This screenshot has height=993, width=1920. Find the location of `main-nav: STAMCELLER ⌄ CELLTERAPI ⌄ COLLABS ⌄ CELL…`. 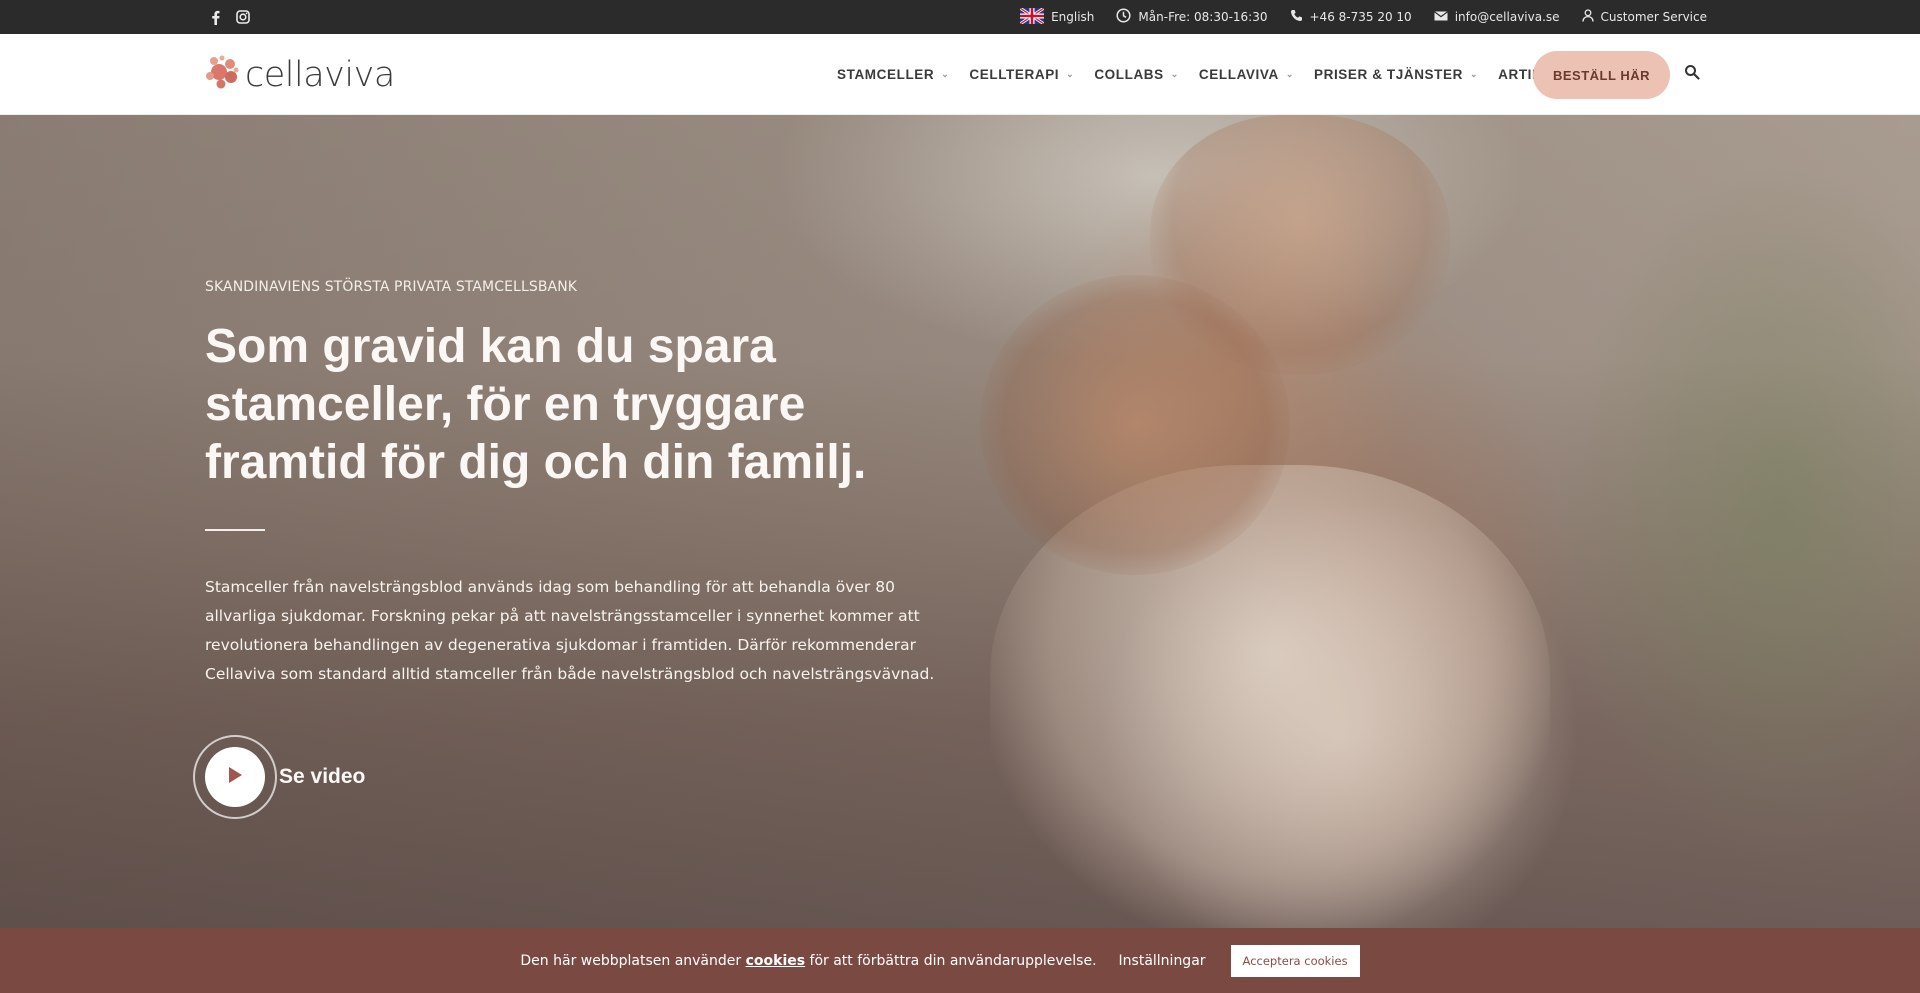

main-nav: STAMCELLER ⌄ CELLTERAPI ⌄ COLLABS ⌄ CELL… is located at coordinates (1222, 74).